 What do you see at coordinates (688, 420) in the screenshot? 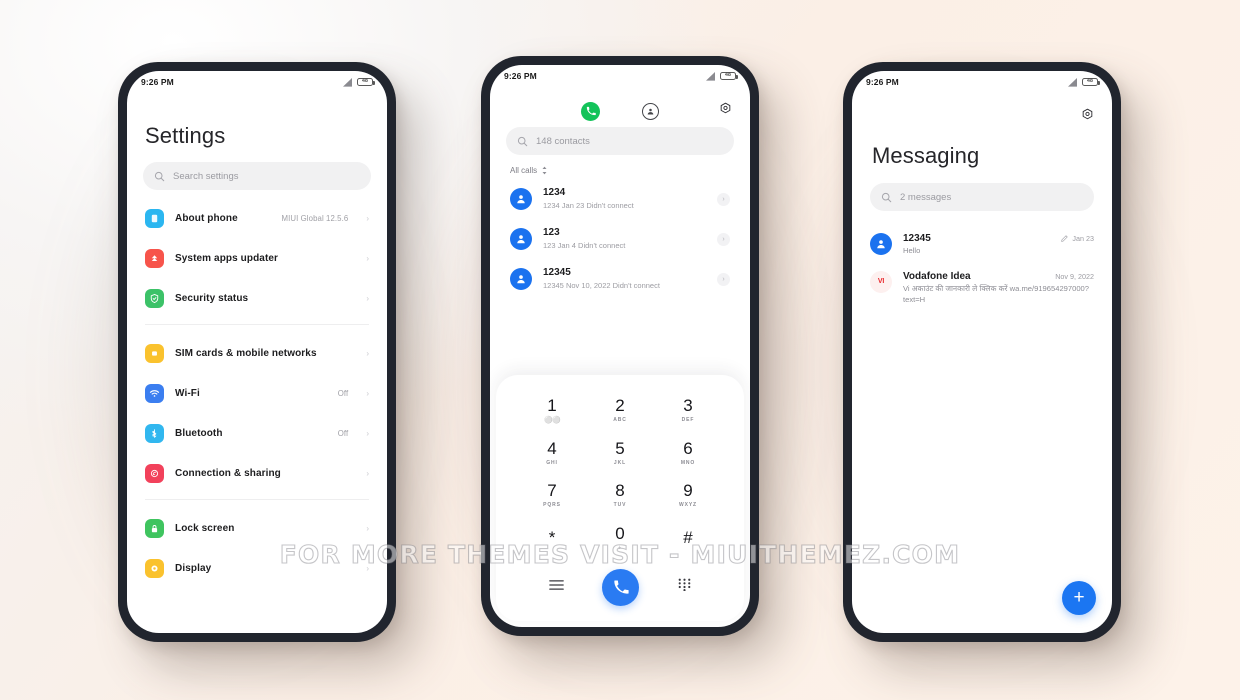
I see `dialpad-key-sublabel: DEF` at bounding box center [688, 420].